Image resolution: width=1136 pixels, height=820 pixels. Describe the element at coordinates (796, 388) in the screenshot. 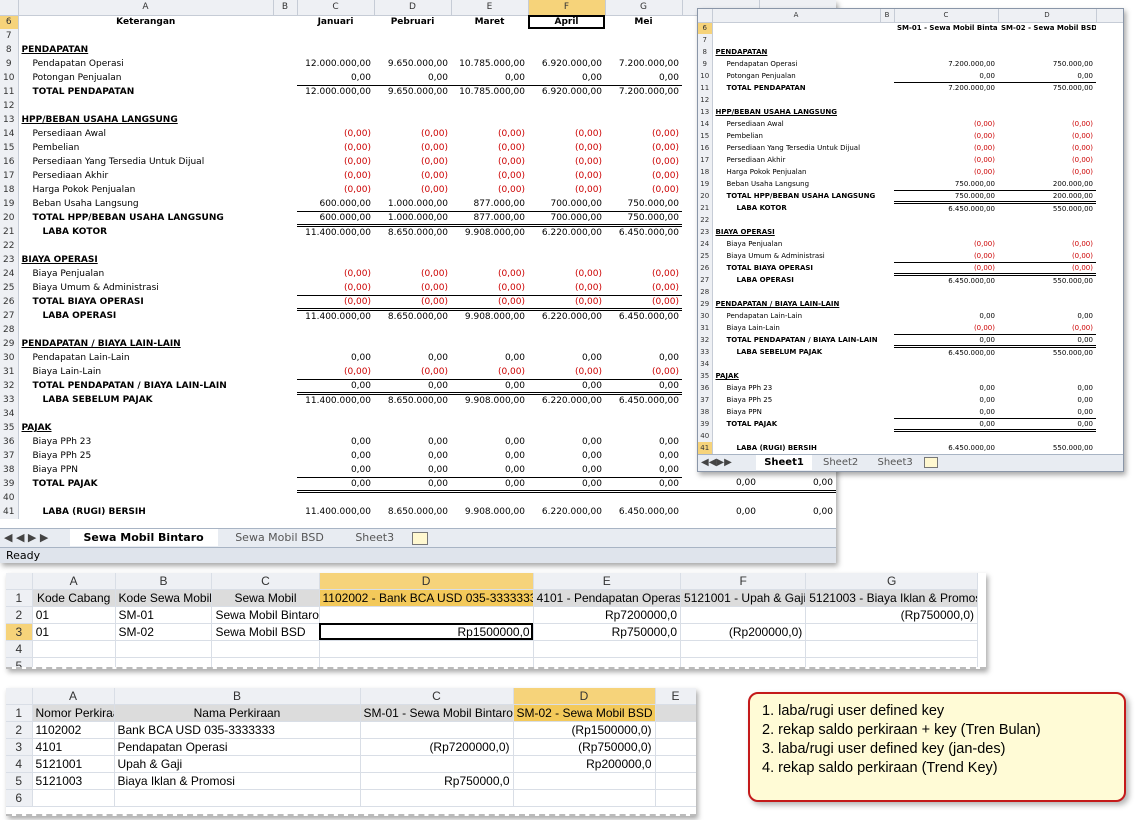

I see `account-label: Biaya PPh 23` at that location.